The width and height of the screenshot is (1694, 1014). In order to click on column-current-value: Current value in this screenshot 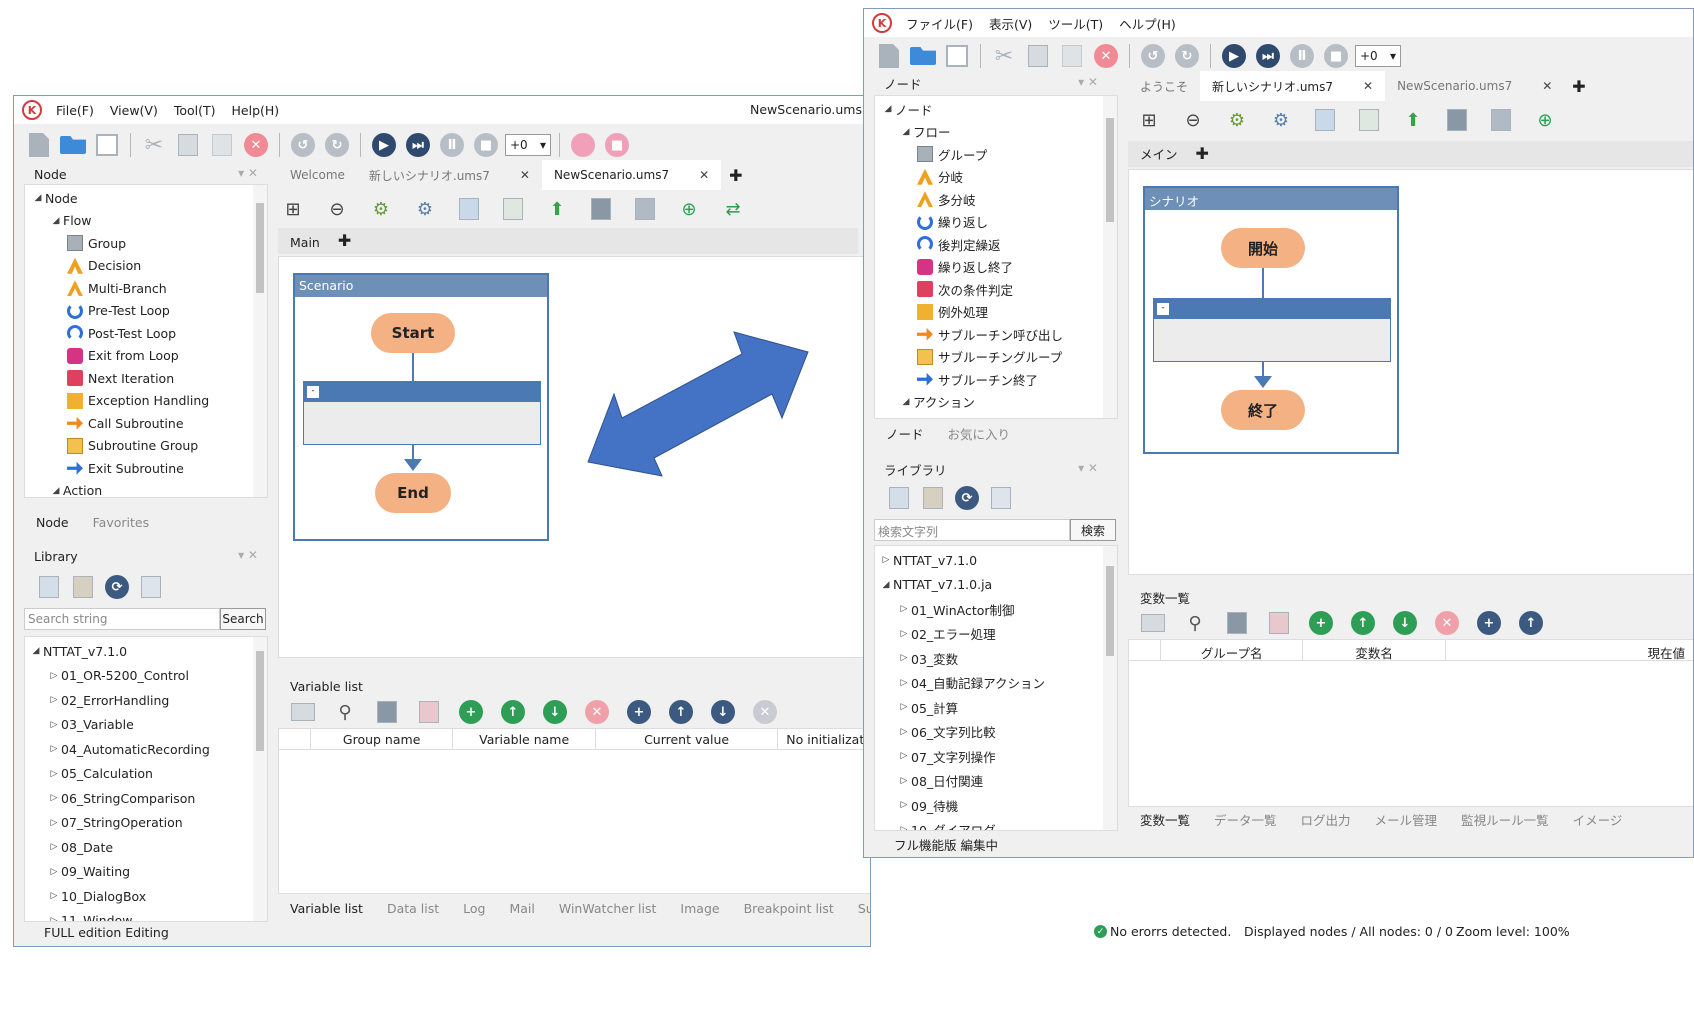, I will do `click(687, 739)`.